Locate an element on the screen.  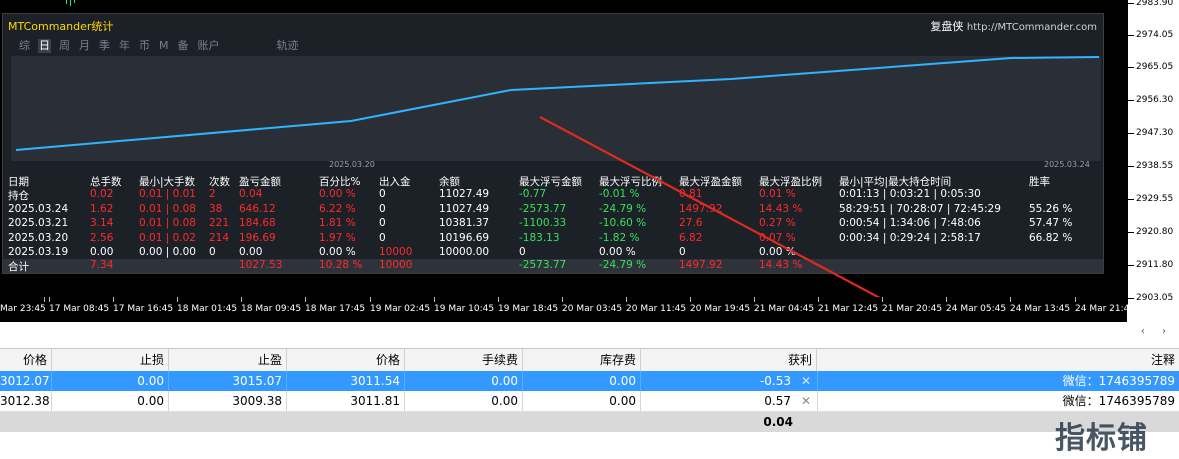
col-sl: 止损 is located at coordinates (110, 360).